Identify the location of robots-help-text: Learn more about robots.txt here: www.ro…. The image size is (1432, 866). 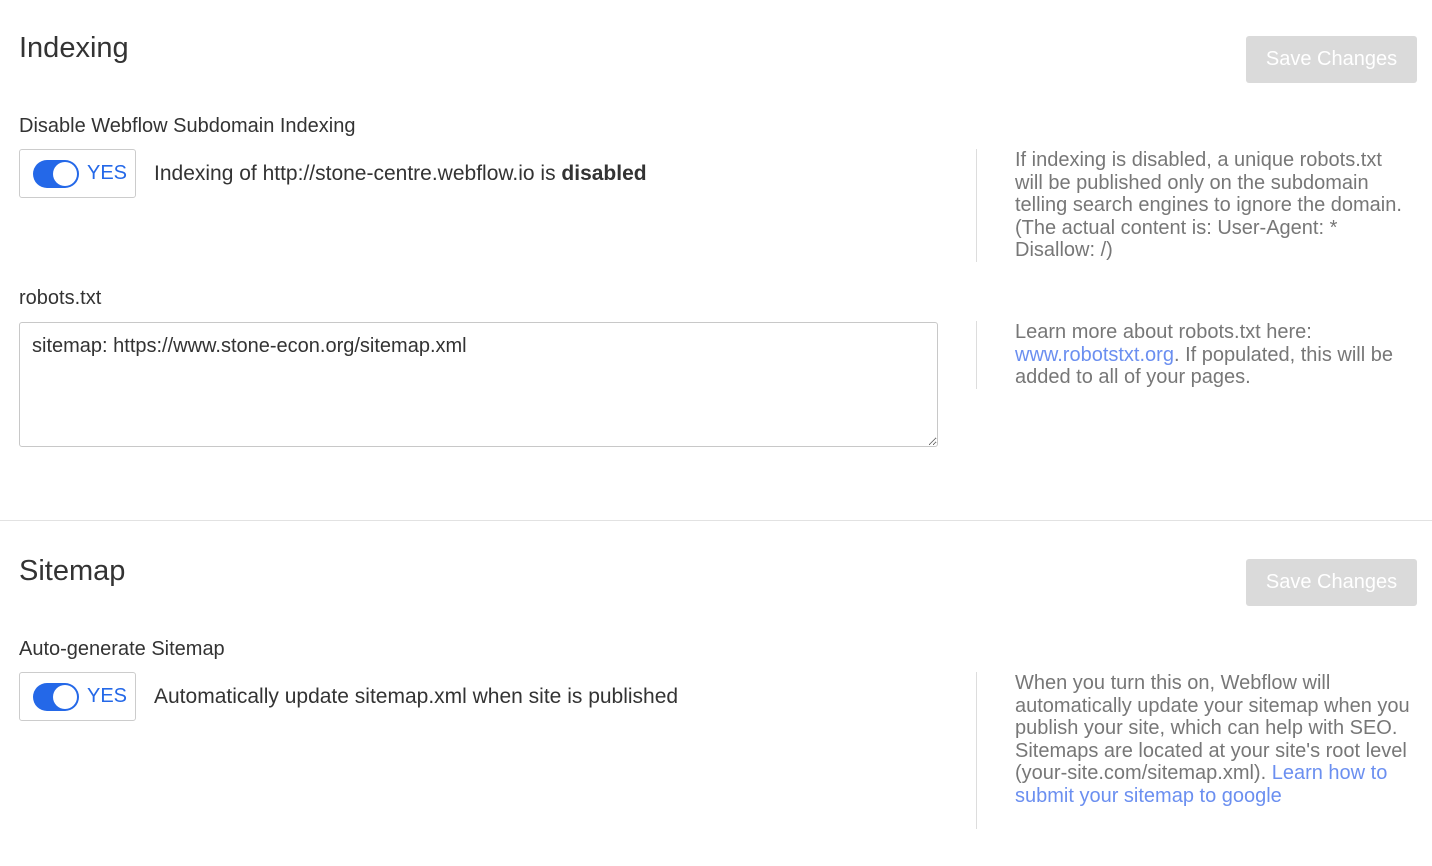
(1195, 355).